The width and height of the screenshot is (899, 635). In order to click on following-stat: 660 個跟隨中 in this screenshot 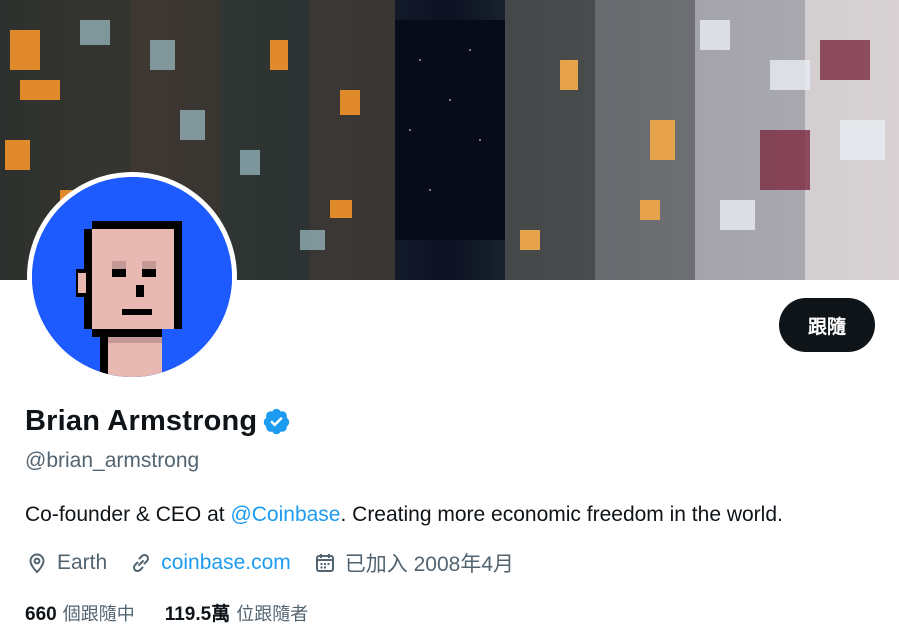, I will do `click(80, 613)`.